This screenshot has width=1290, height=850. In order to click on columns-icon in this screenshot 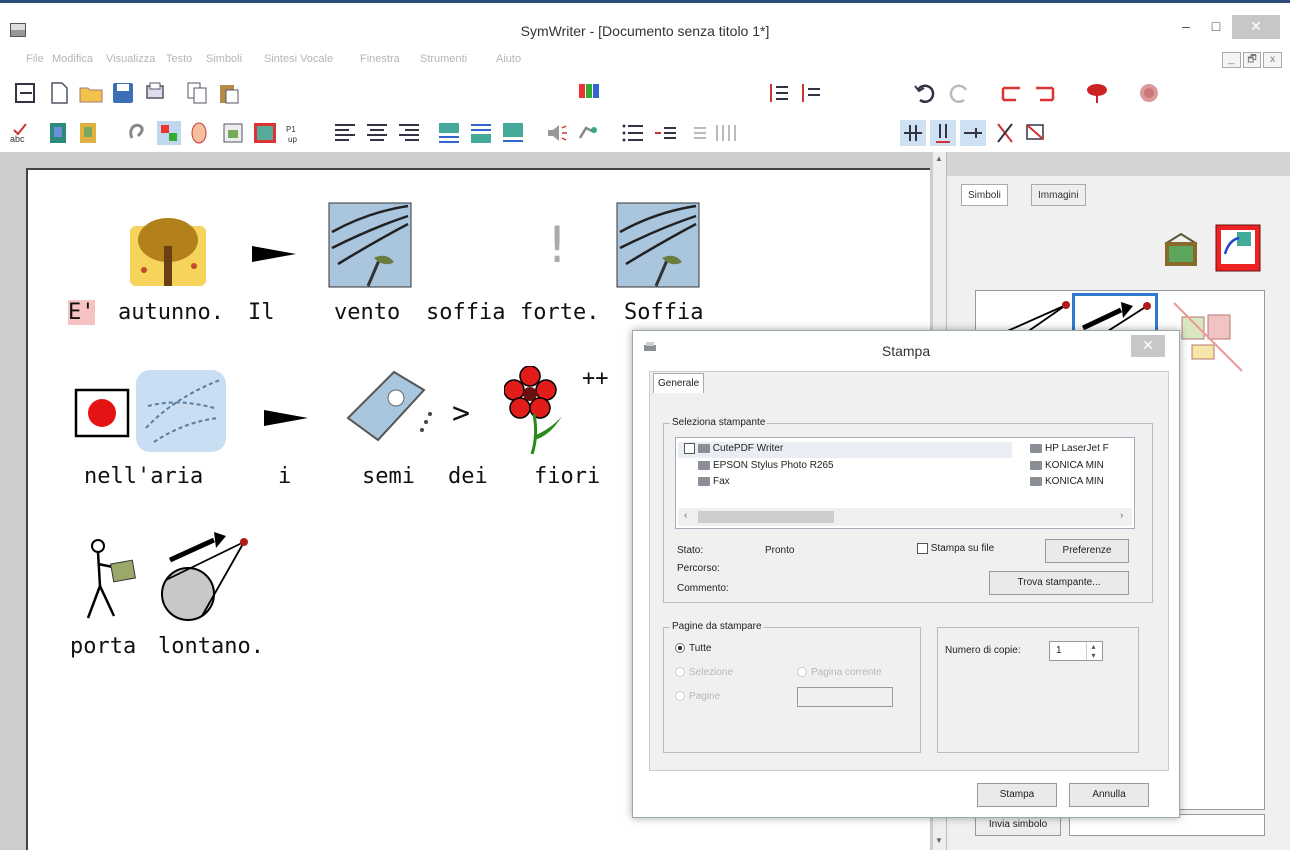, I will do `click(725, 133)`.